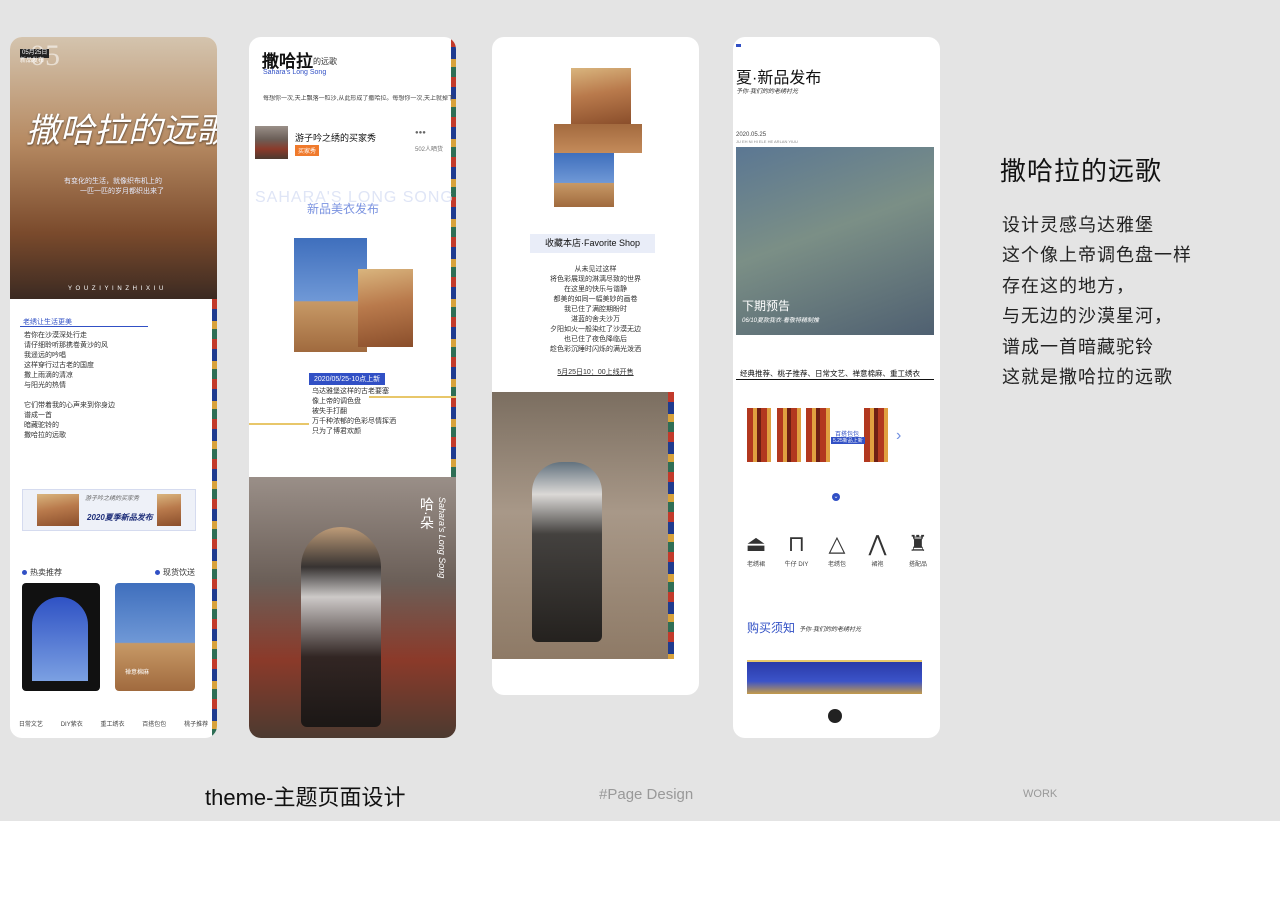 This screenshot has width=1280, height=905. Describe the element at coordinates (601, 96) in the screenshot. I see `photo-arch-ruin` at that location.